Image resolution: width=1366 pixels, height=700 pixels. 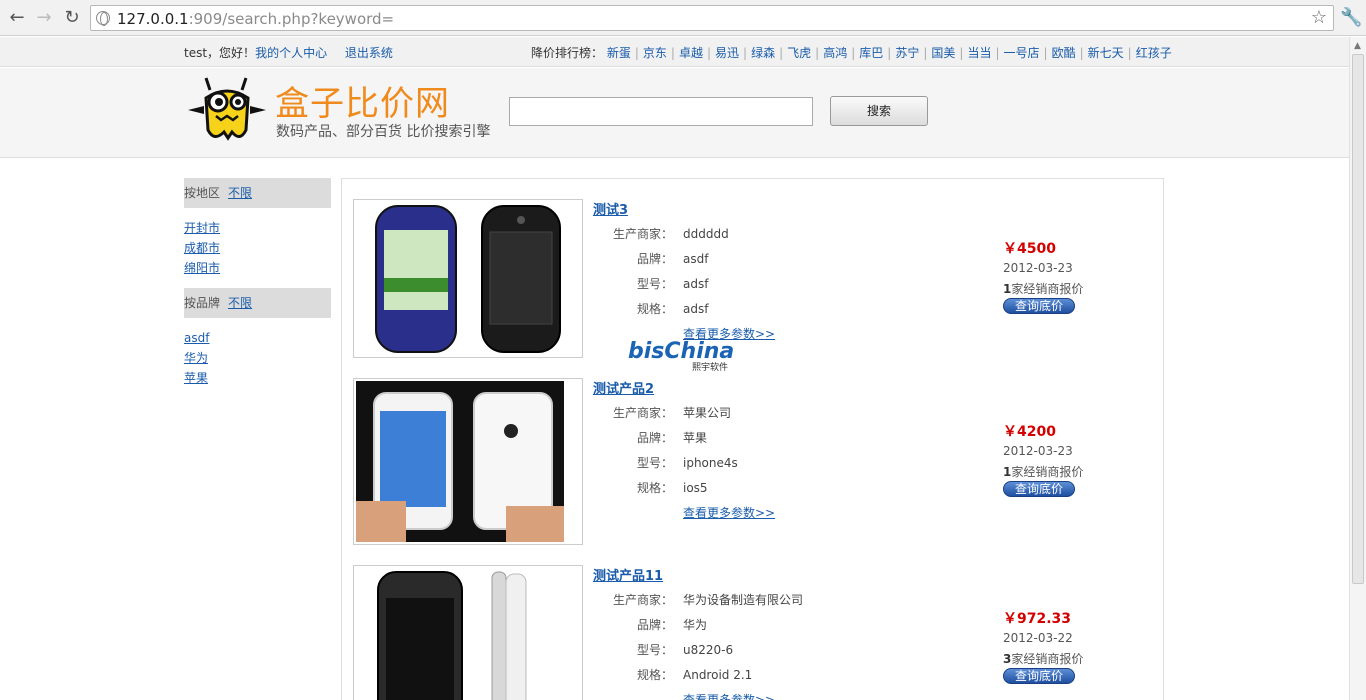 I want to click on brand-item: 华为, so click(x=257, y=358).